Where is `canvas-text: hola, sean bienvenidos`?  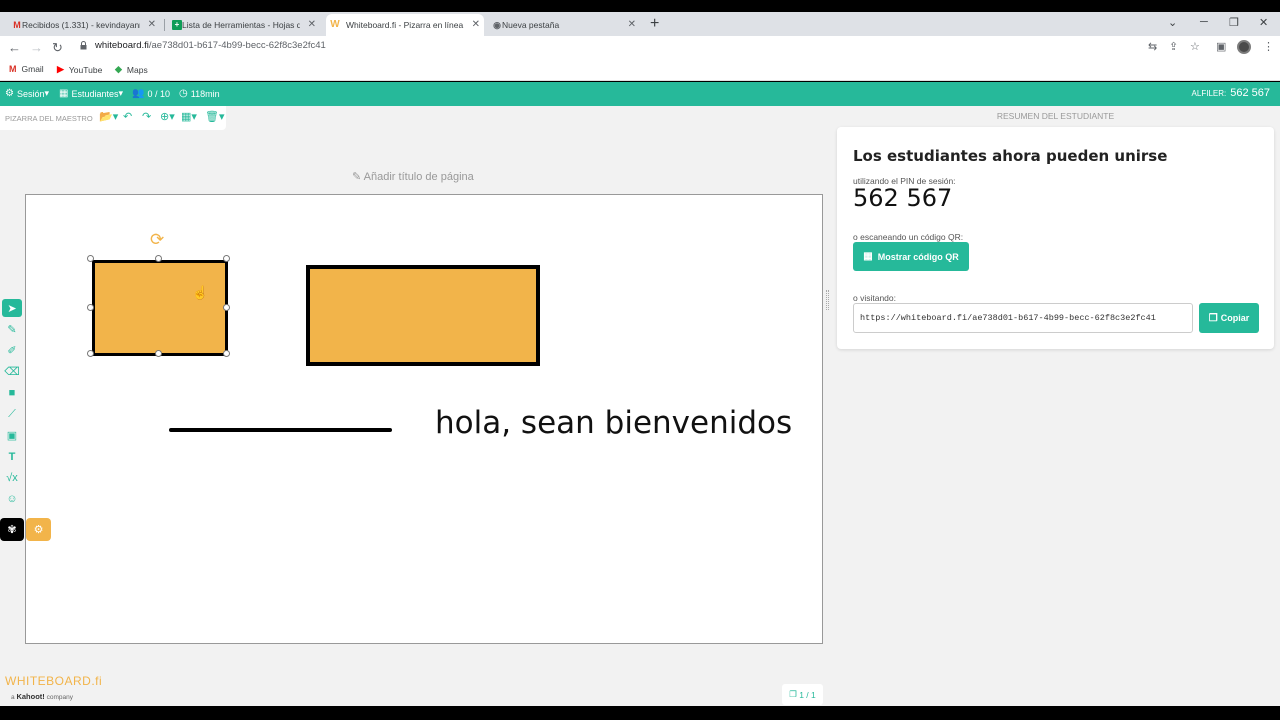 canvas-text: hola, sean bienvenidos is located at coordinates (613, 423).